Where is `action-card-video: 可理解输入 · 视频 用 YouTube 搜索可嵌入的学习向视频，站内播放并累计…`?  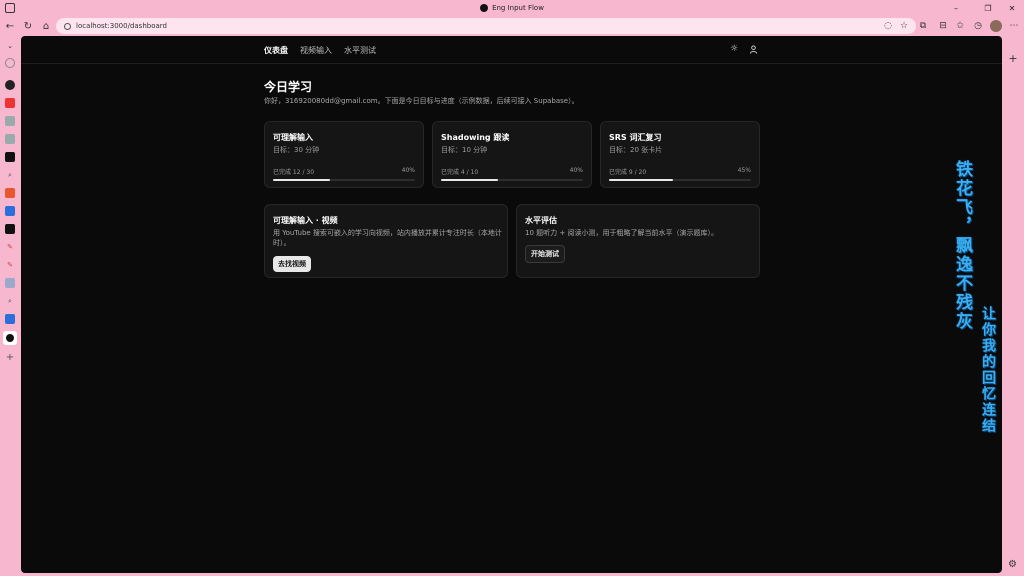
action-card-video: 可理解输入 · 视频 用 YouTube 搜索可嵌入的学习向视频，站内播放并累计… is located at coordinates (386, 241).